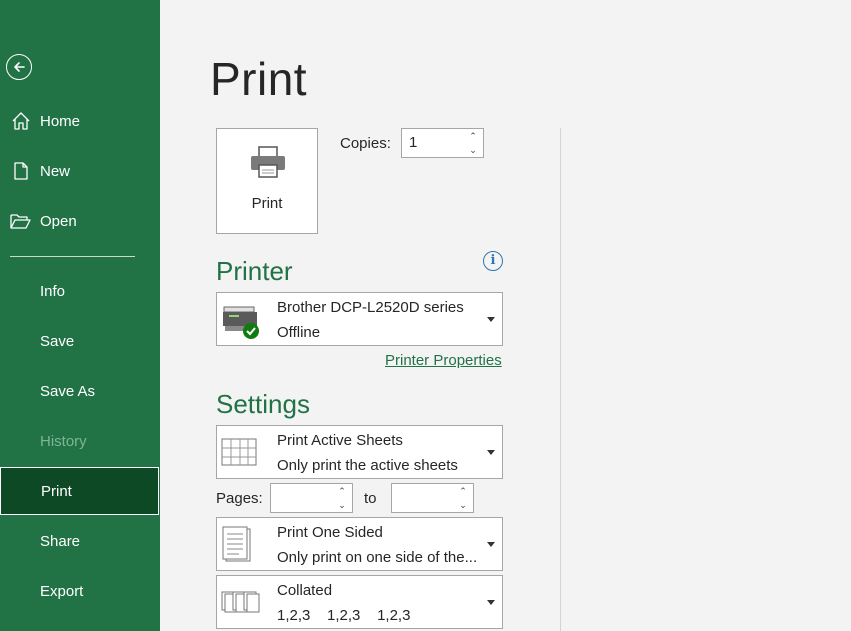 The height and width of the screenshot is (631, 851). Describe the element at coordinates (21, 121) in the screenshot. I see `home-icon` at that location.